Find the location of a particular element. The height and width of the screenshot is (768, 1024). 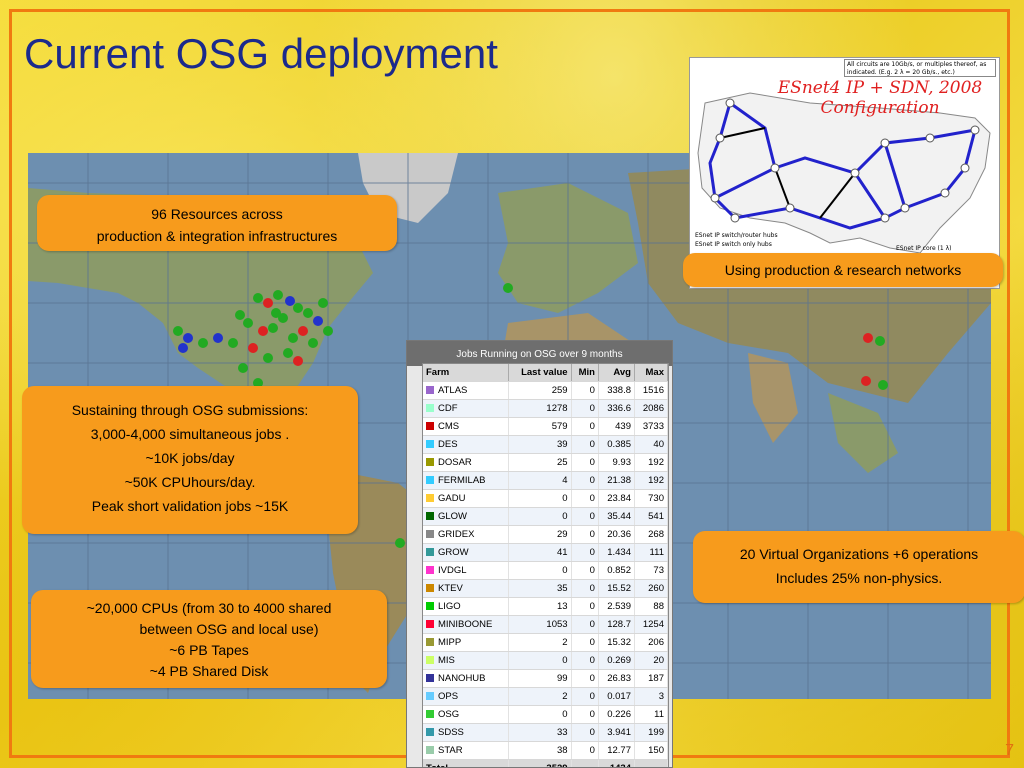

max-cell: 73 is located at coordinates (651, 570).